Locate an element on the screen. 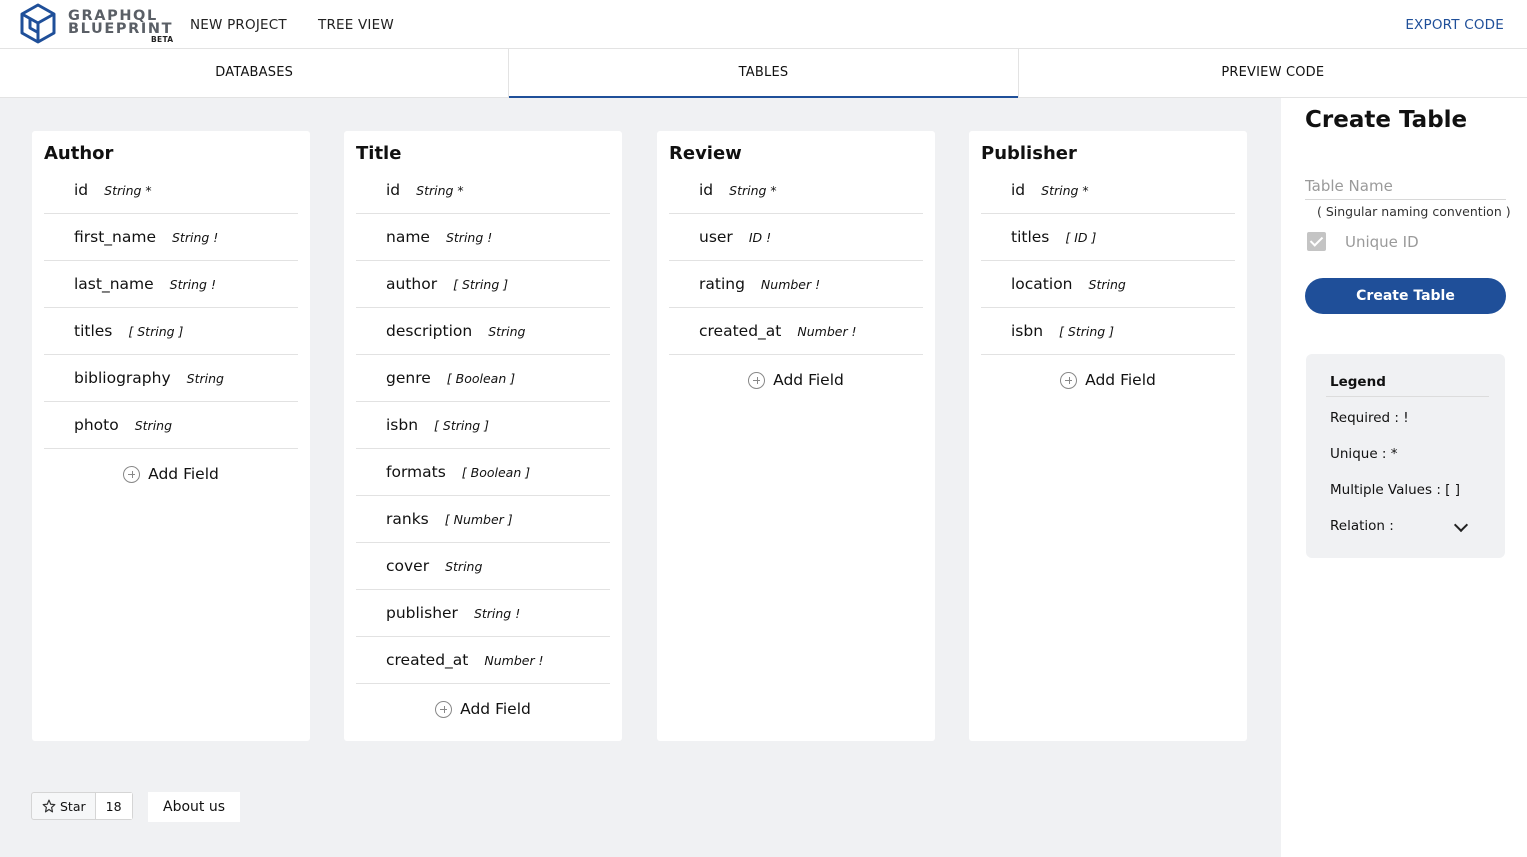  field-name: id is located at coordinates (81, 190).